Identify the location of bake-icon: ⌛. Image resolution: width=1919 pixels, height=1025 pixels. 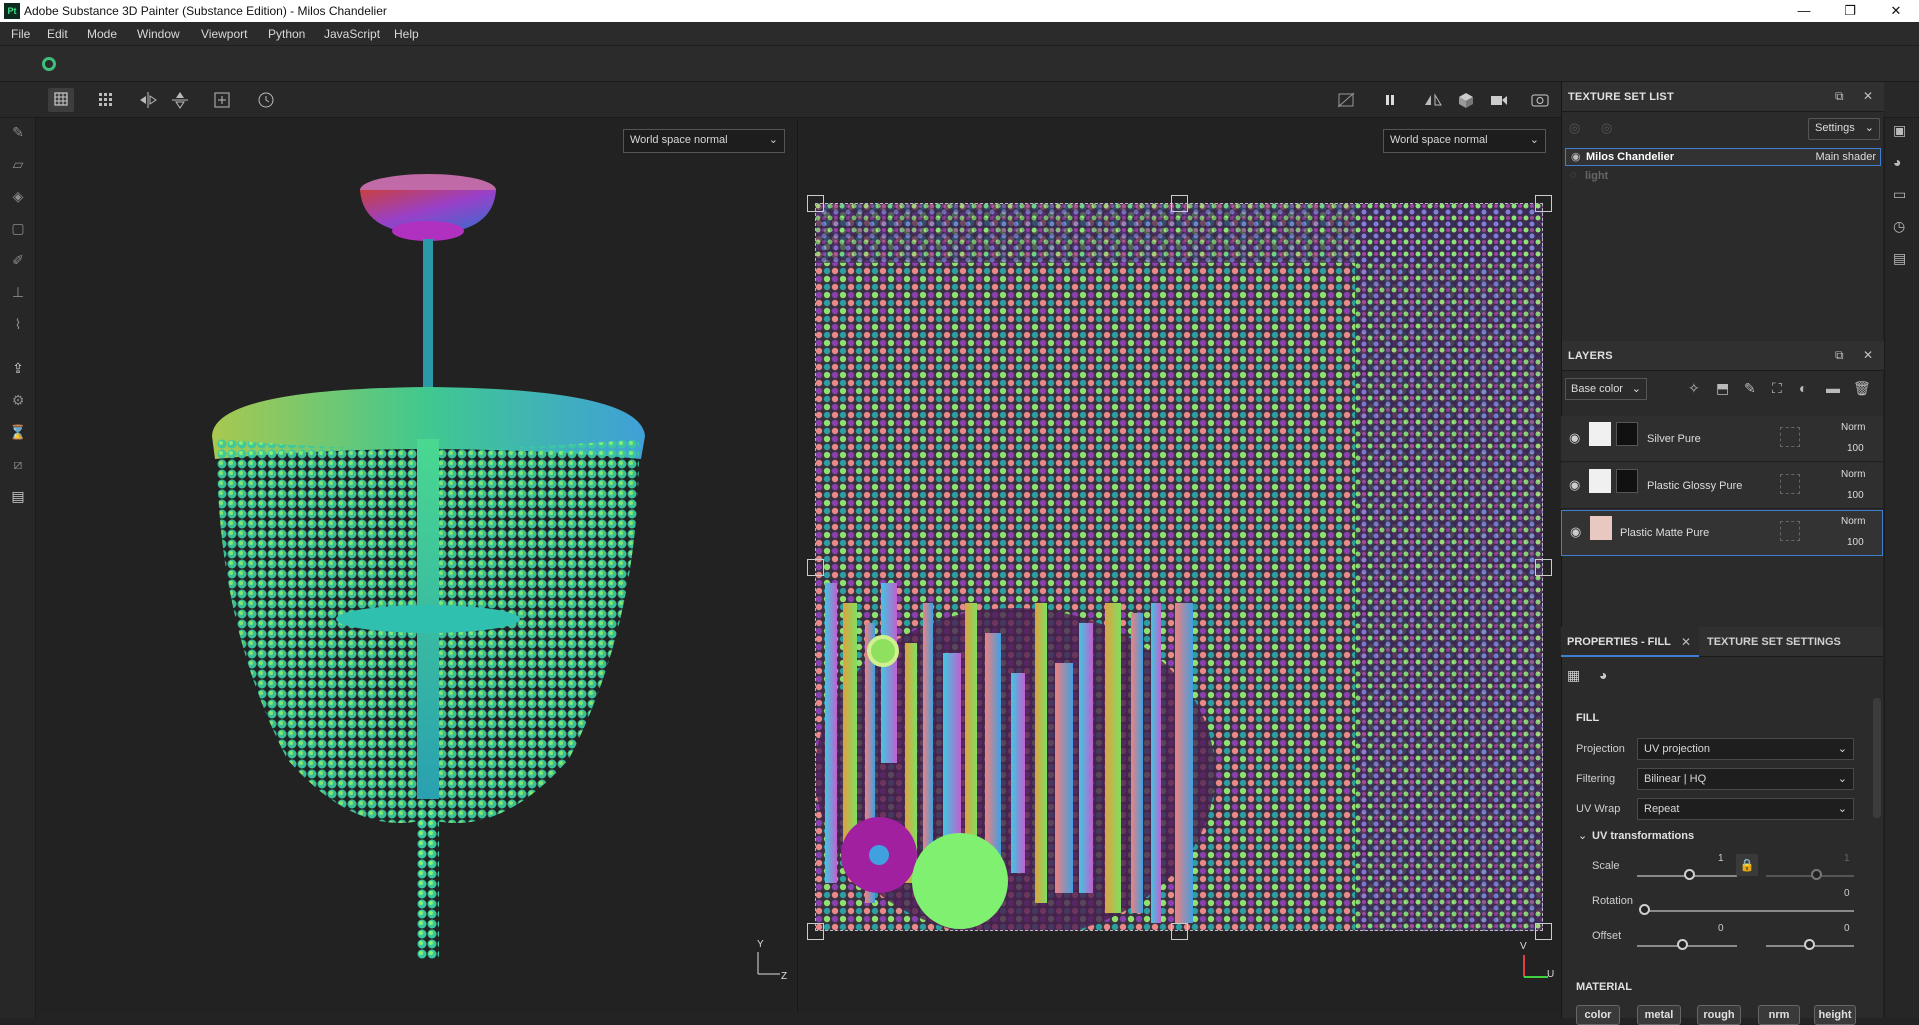
(18, 432).